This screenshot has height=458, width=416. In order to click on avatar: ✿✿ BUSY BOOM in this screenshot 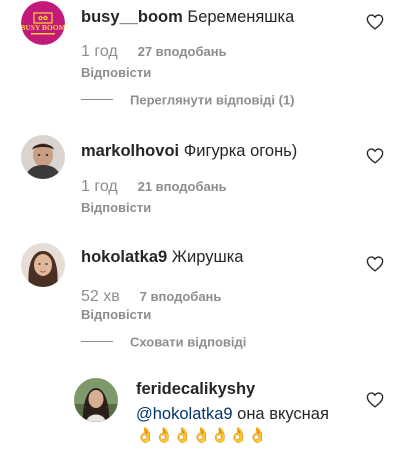, I will do `click(43, 23)`.